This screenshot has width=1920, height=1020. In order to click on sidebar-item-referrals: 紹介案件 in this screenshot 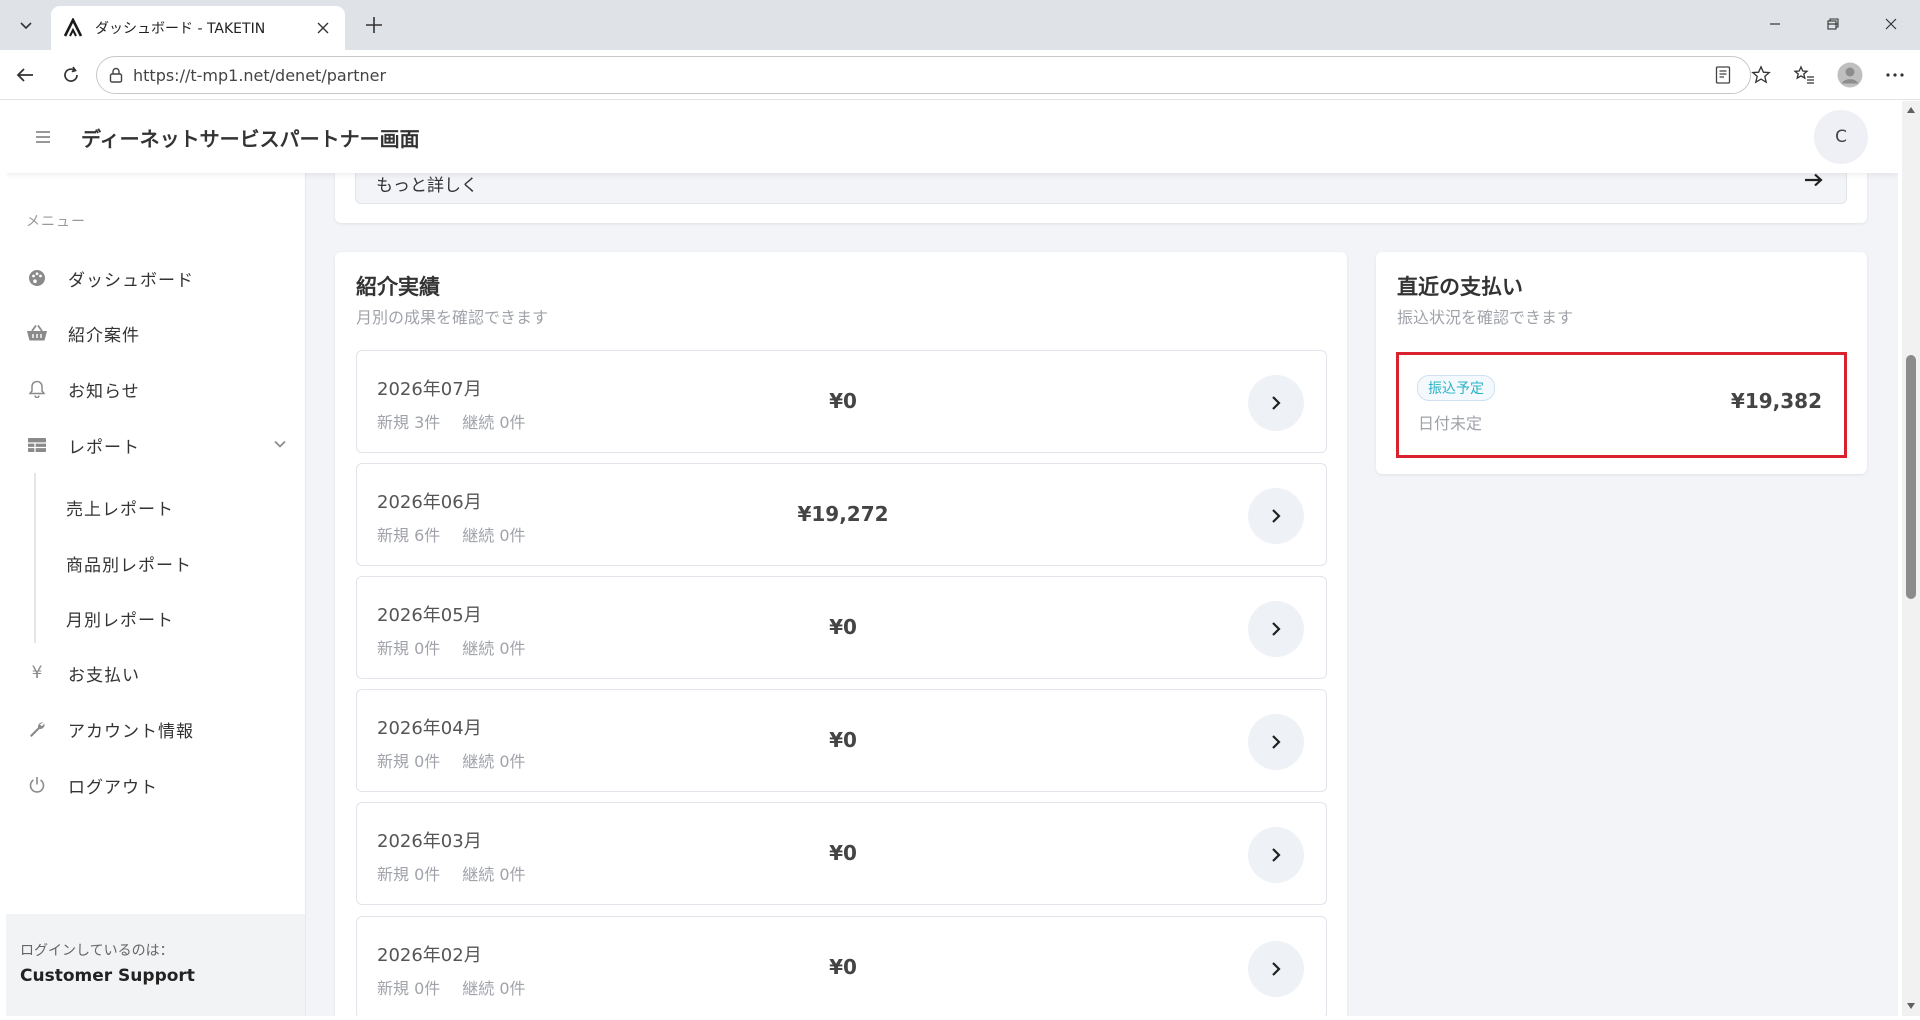, I will do `click(156, 333)`.